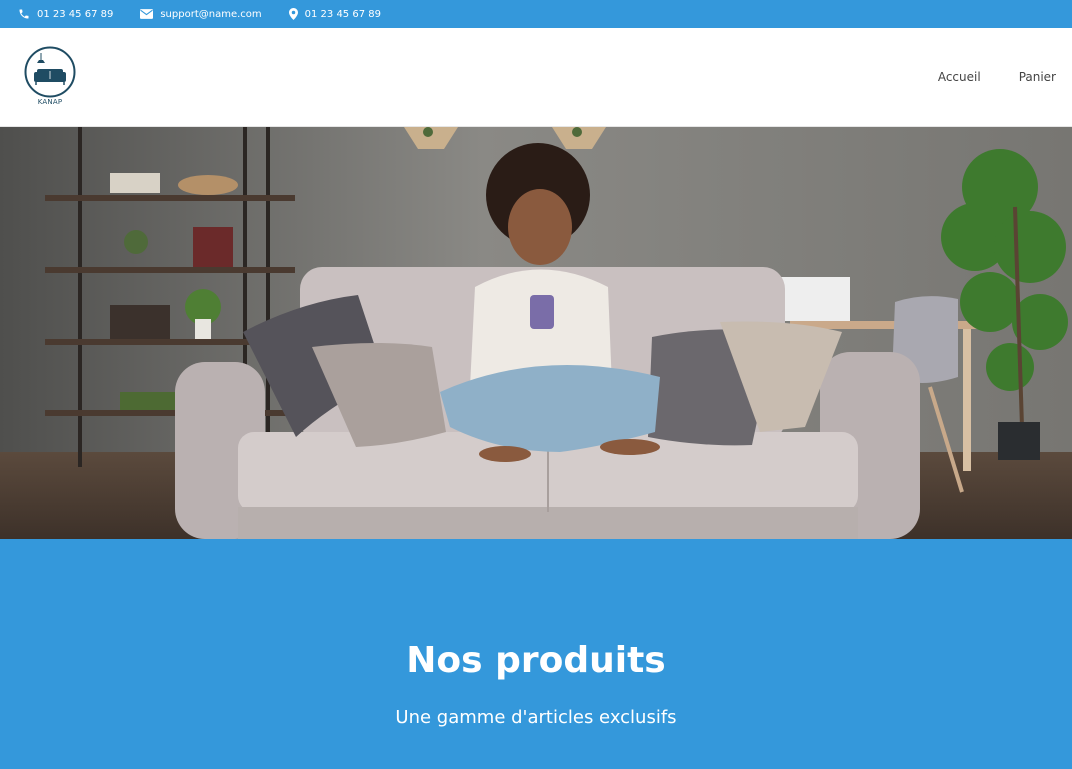 This screenshot has height=769, width=1072. Describe the element at coordinates (536, 717) in the screenshot. I see `products-subtitle: Une gamme d'articles exclusifs` at that location.